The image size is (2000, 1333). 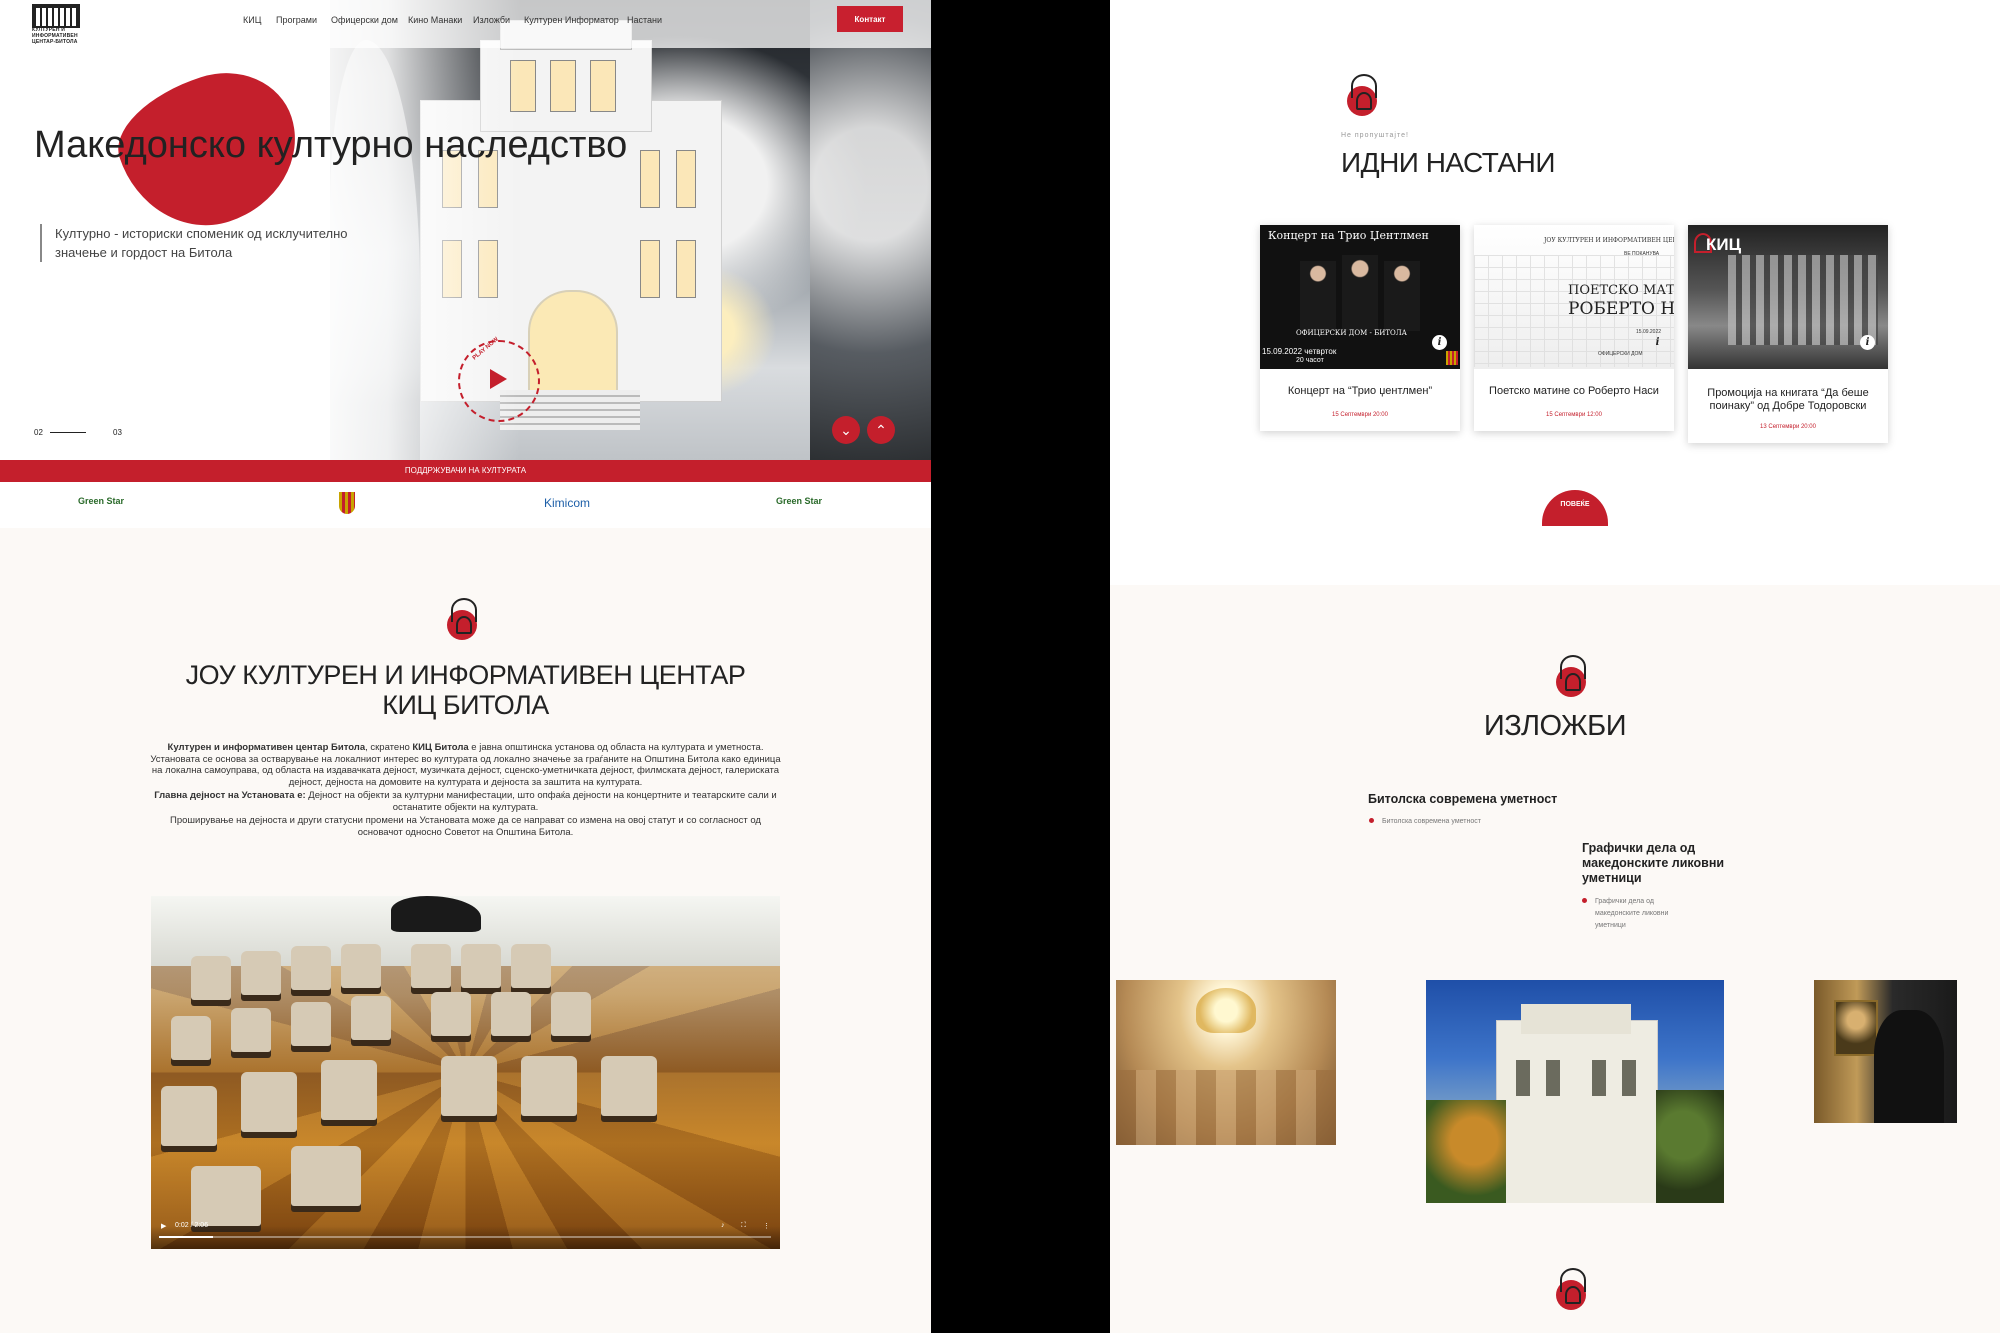 What do you see at coordinates (491, 20) in the screenshot?
I see `nav-item-exhibitions: Изложби` at bounding box center [491, 20].